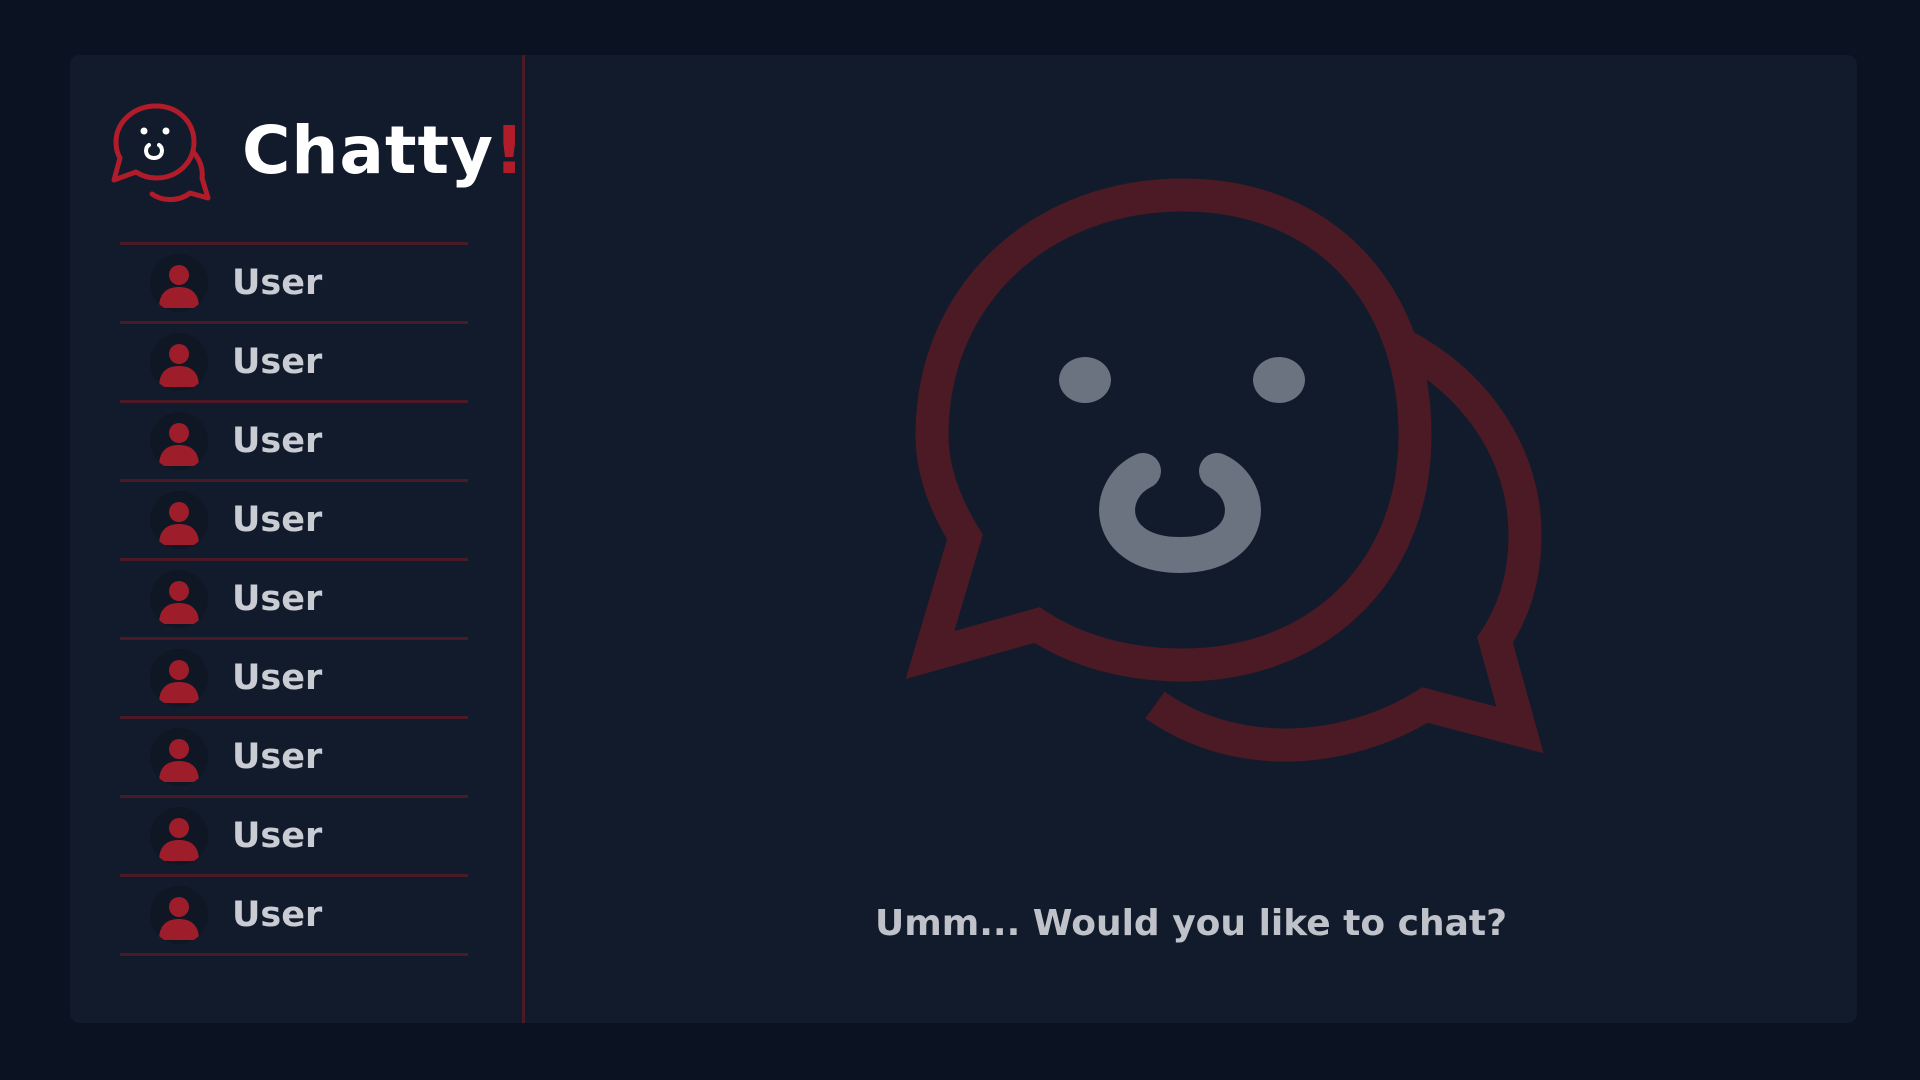  Describe the element at coordinates (161, 152) in the screenshot. I see `chat-bubbles-smiley-icon` at that location.